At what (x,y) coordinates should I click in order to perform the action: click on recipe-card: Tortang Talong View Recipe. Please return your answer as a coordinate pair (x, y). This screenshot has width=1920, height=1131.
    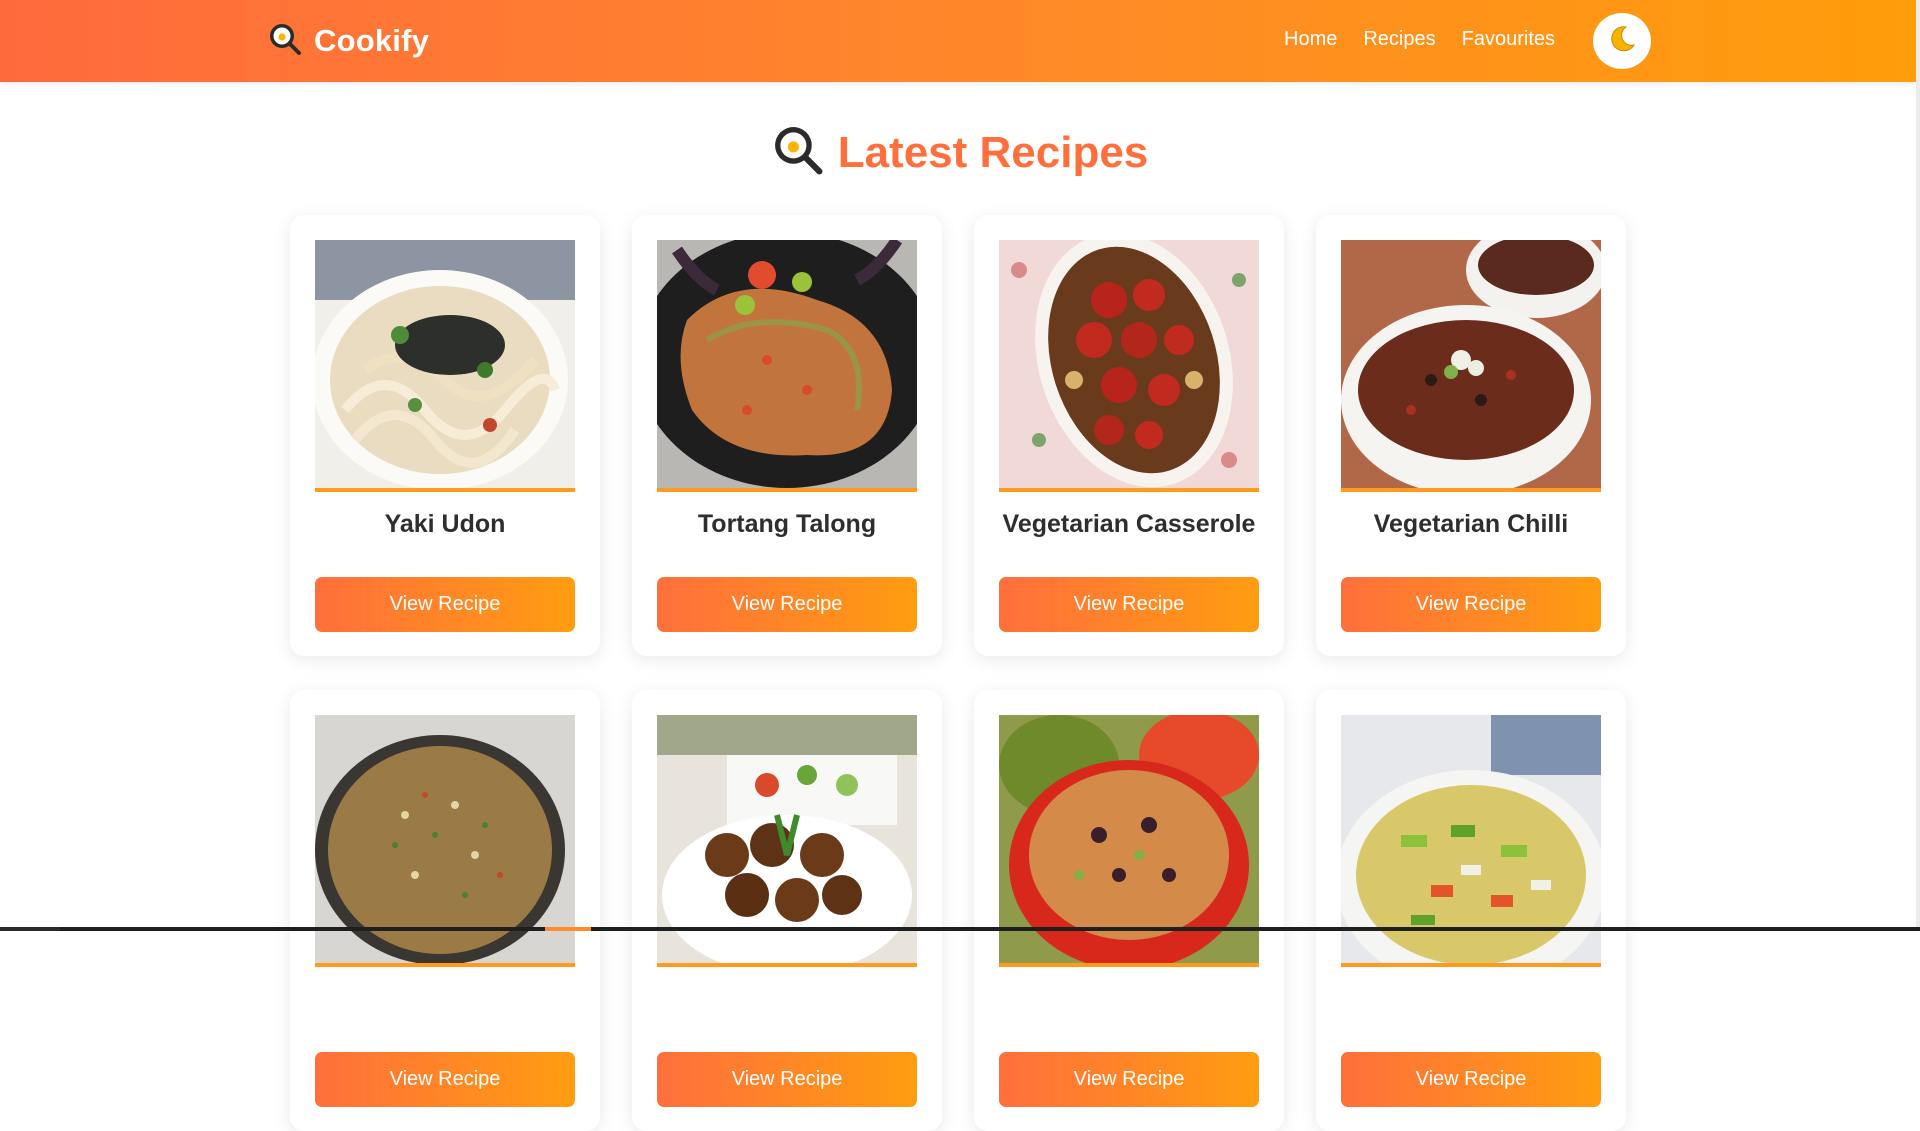
    Looking at the image, I should click on (787, 435).